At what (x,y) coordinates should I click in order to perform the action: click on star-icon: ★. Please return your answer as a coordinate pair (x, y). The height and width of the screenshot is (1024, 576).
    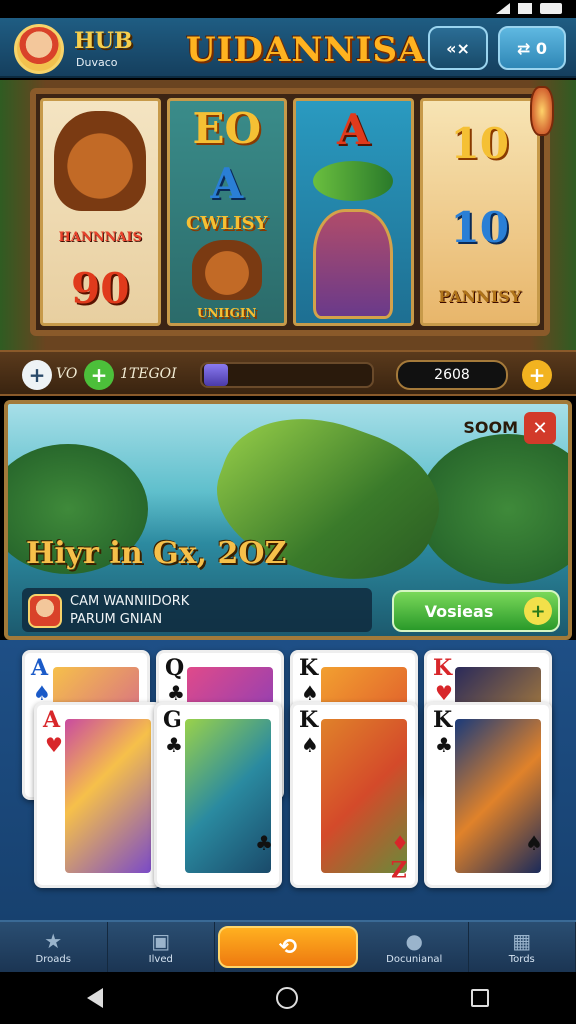
    Looking at the image, I should click on (53, 940).